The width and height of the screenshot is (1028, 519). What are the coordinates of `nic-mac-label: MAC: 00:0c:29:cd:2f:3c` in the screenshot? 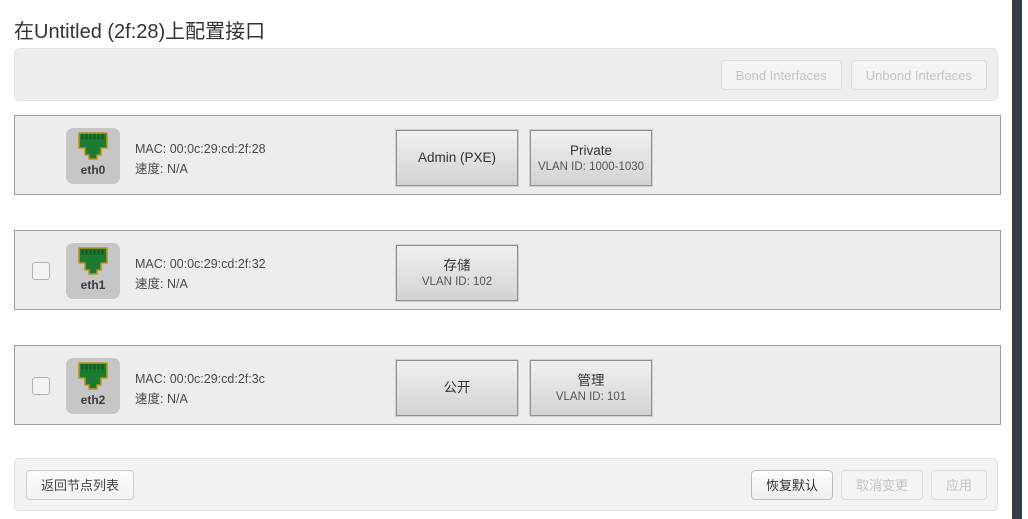 It's located at (200, 379).